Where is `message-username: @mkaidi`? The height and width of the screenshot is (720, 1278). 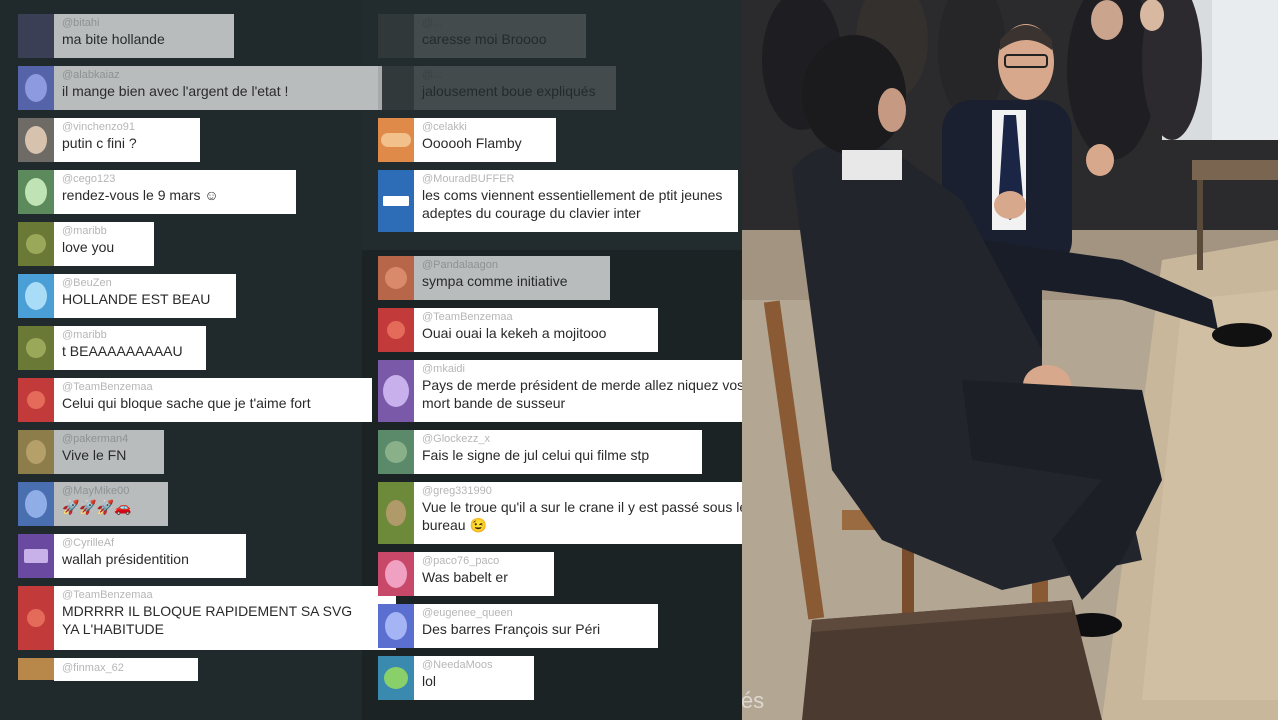
message-username: @mkaidi is located at coordinates (443, 369).